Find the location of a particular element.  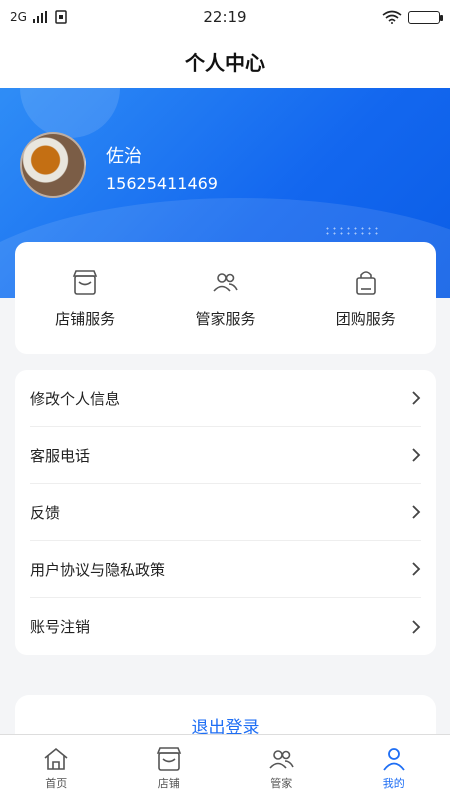

bottom-tab-bar: 首页 店铺 管家 我的 is located at coordinates (225, 767).